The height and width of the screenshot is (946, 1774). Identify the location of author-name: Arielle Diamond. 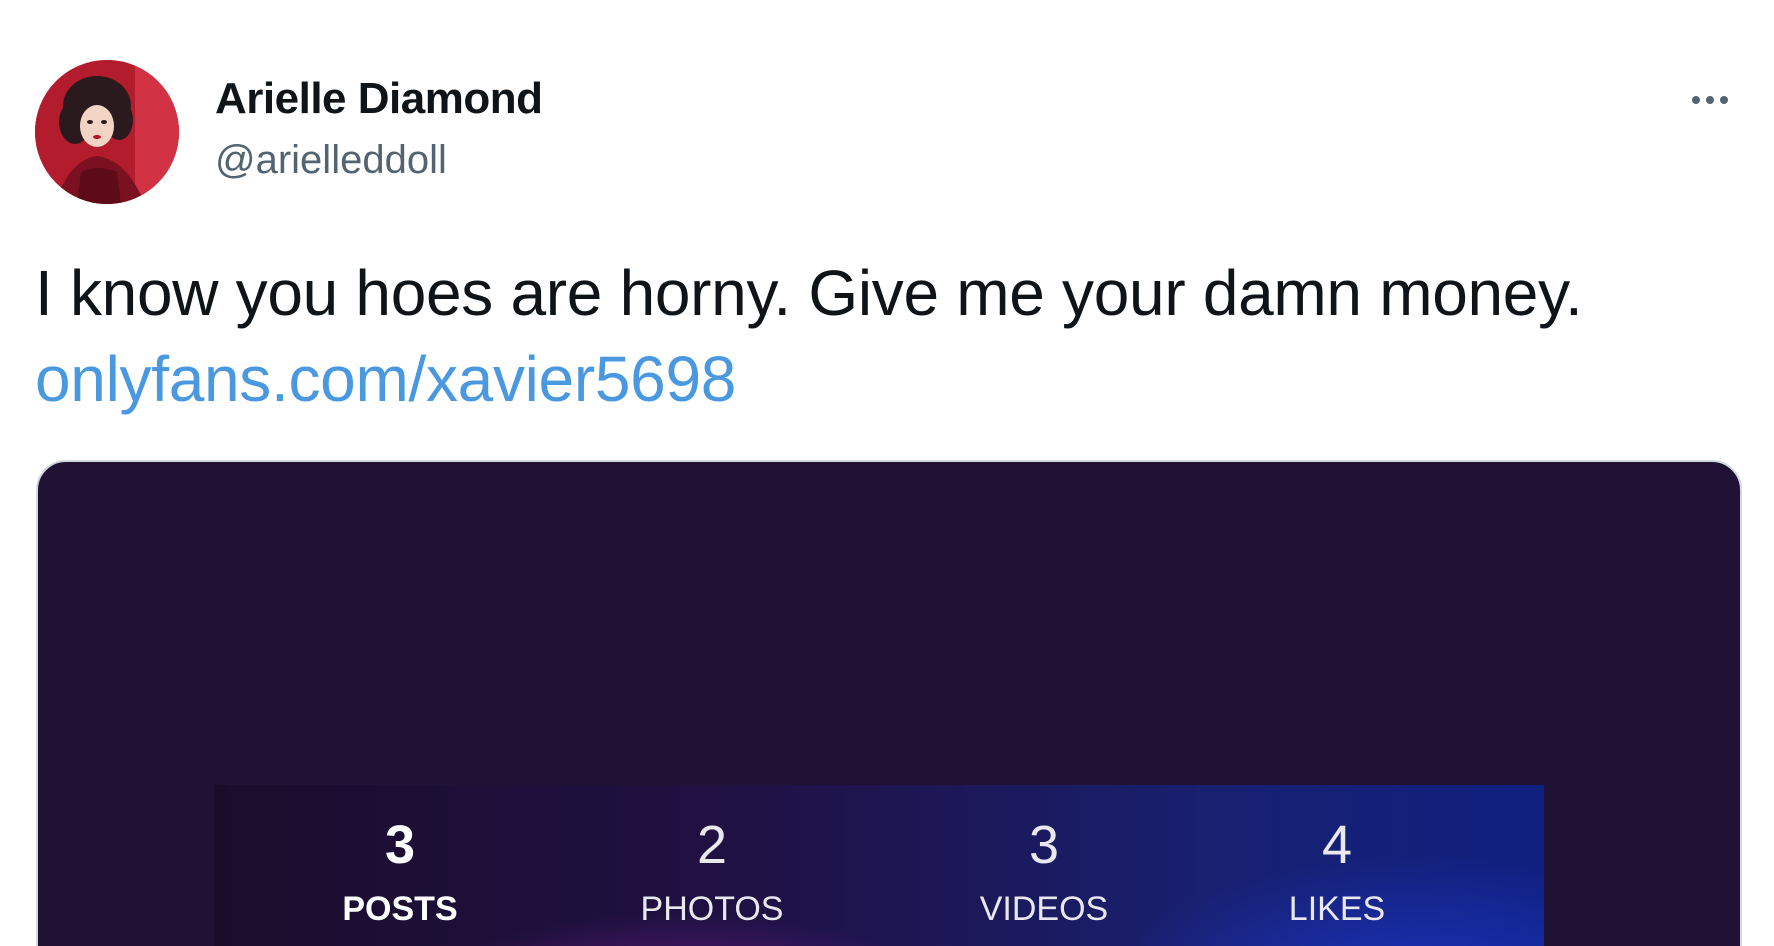
(379, 99).